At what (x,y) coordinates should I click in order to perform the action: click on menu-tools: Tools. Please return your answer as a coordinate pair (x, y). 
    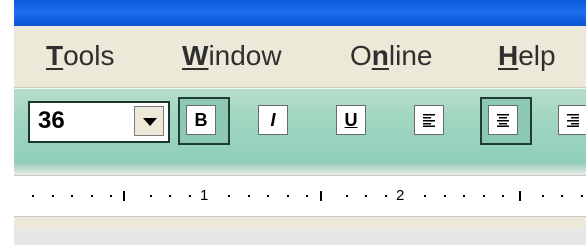
    Looking at the image, I should click on (80, 56).